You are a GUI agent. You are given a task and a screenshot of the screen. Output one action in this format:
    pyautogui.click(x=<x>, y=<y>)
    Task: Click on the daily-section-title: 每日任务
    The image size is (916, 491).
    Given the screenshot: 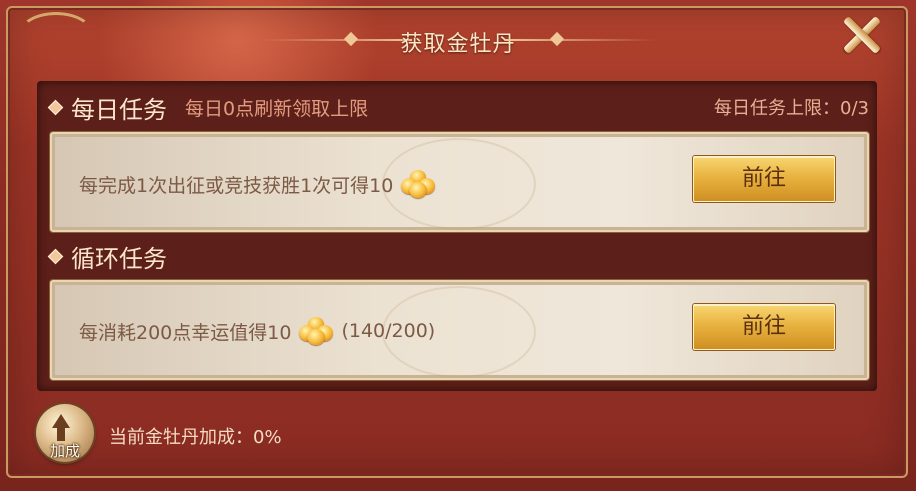 What is the action you would take?
    pyautogui.click(x=119, y=109)
    